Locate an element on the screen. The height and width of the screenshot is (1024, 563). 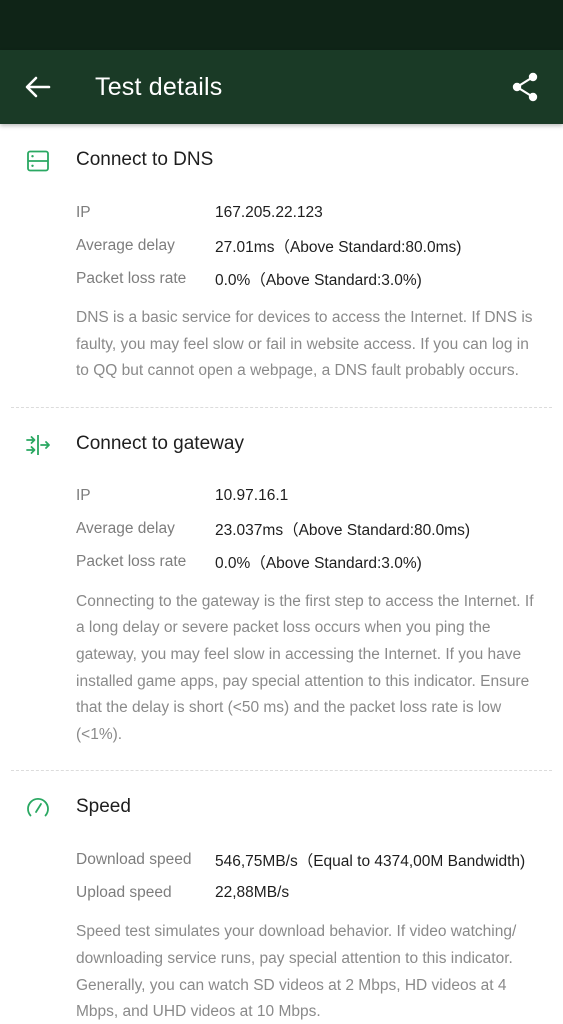
section-header: Speed is located at coordinates (281, 807).